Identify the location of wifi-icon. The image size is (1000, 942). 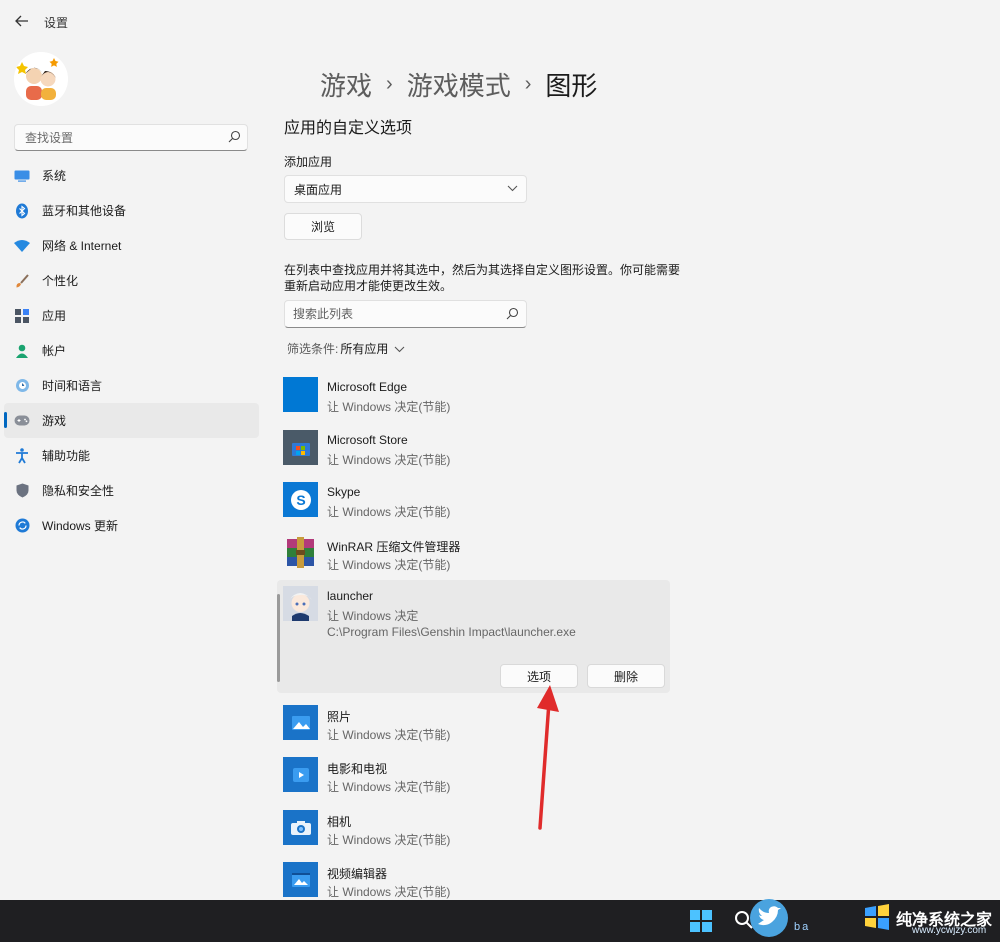
(22, 246).